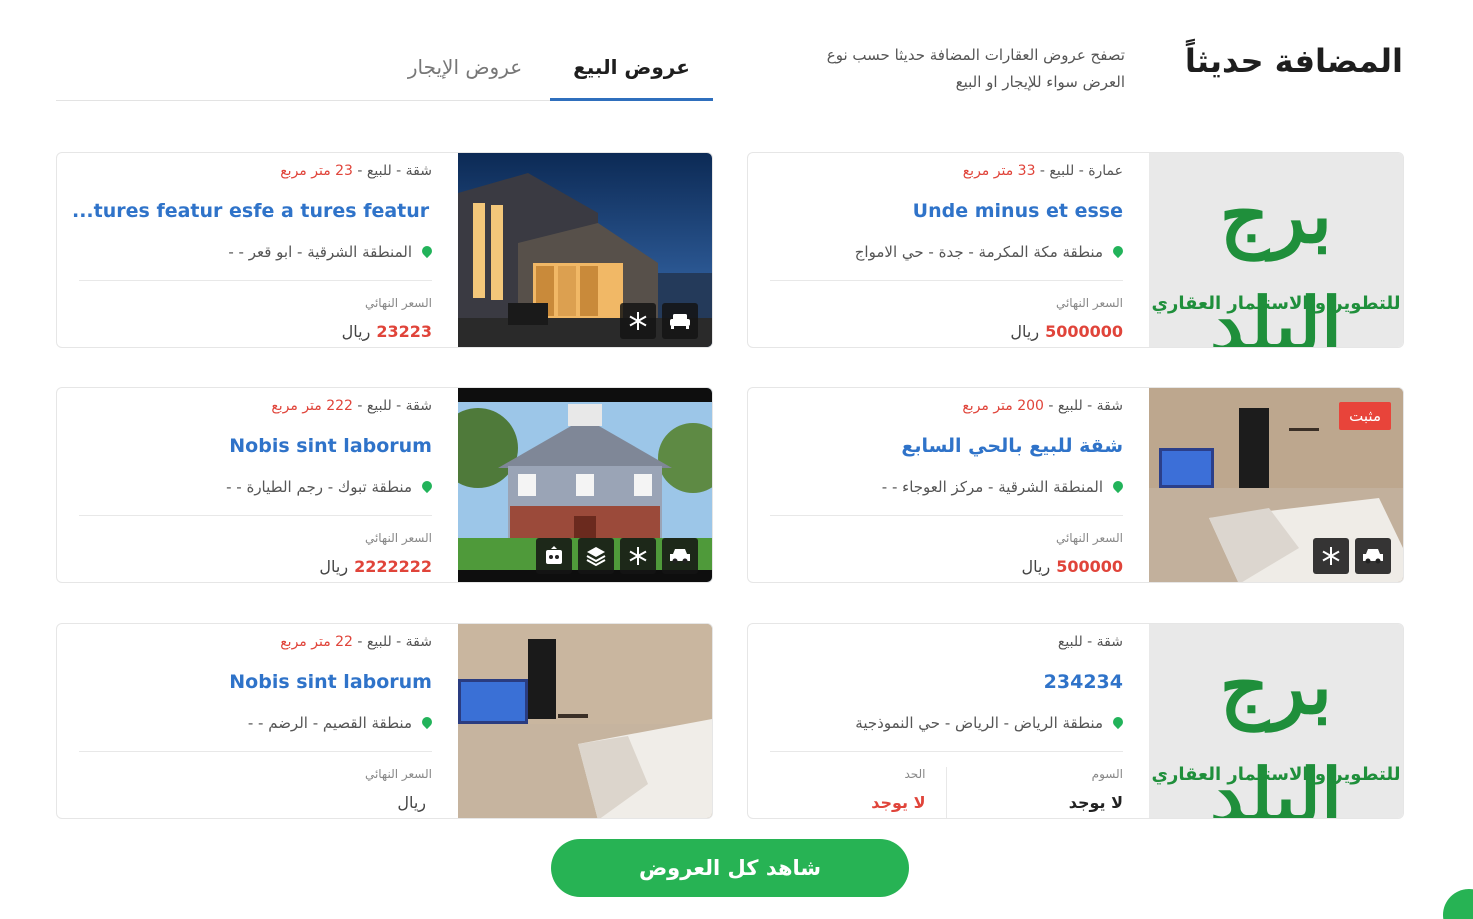  What do you see at coordinates (915, 774) in the screenshot?
I see `limit-label: الحد` at bounding box center [915, 774].